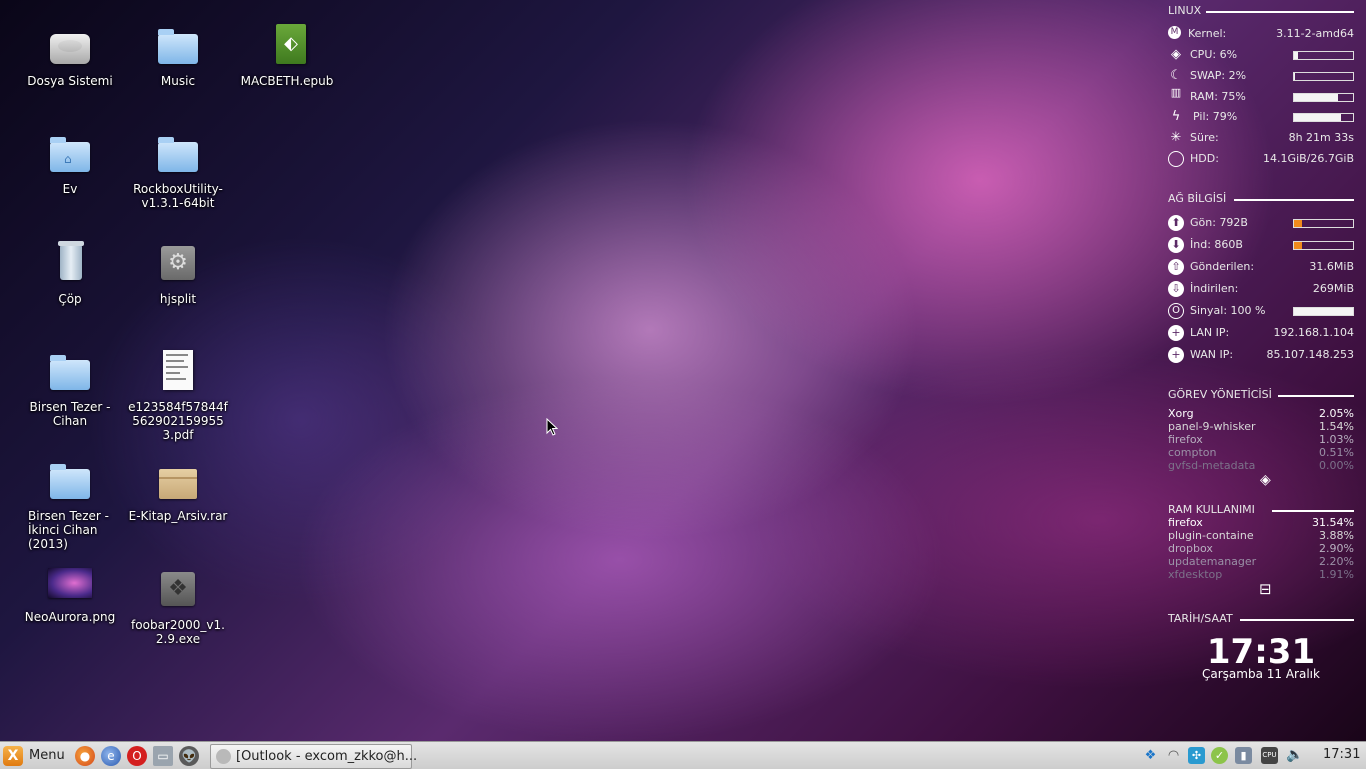  What do you see at coordinates (1261, 355) in the screenshot?
I see `wan-ip-row: + WAN IP: 85.107.148.253` at bounding box center [1261, 355].